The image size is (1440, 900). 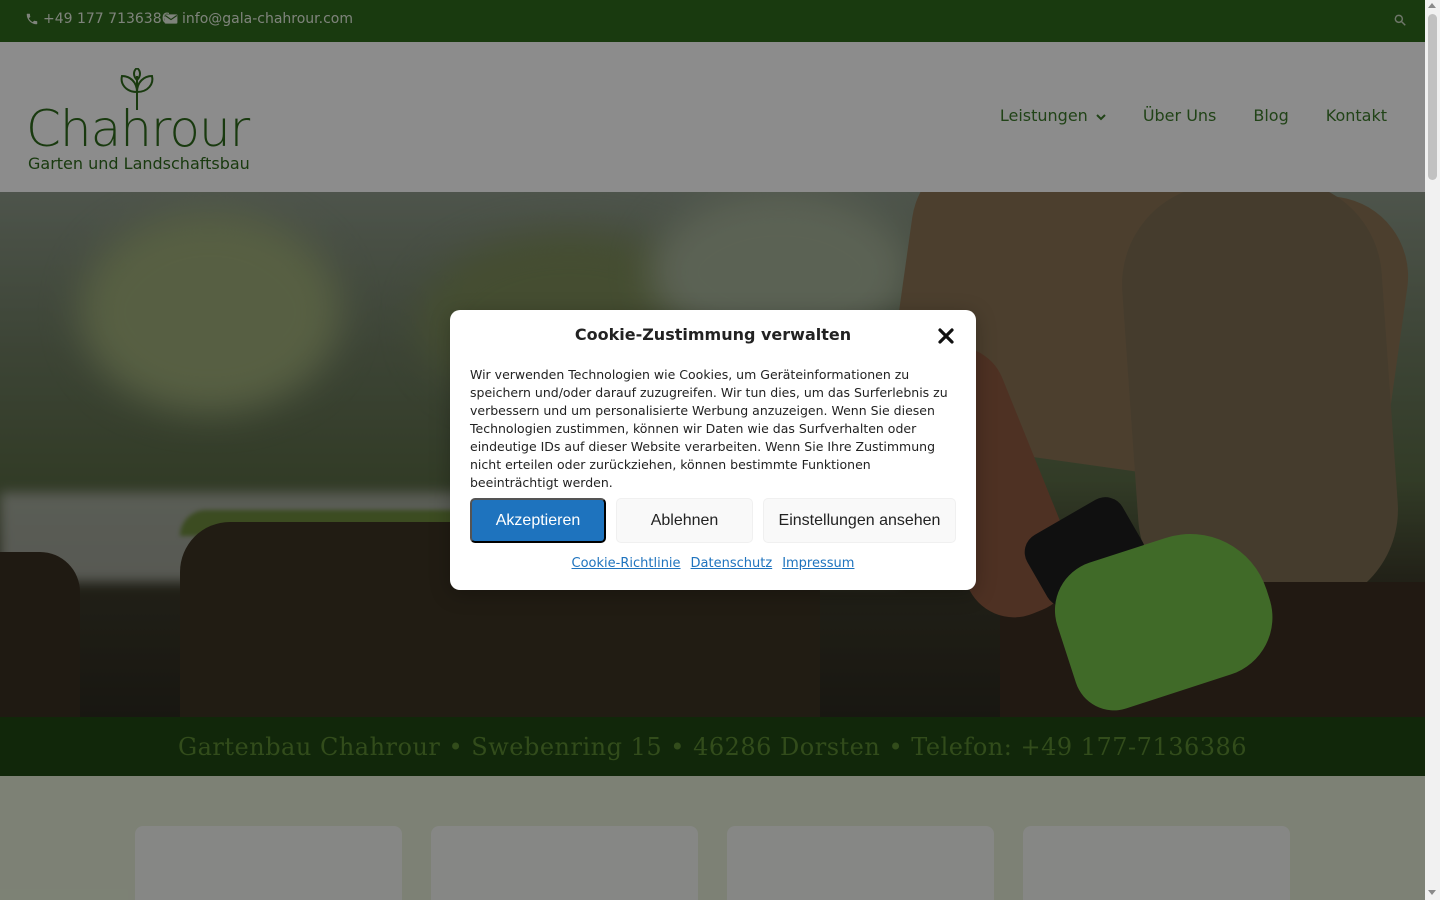 I want to click on privacy-link: Datenschutz, so click(x=732, y=563).